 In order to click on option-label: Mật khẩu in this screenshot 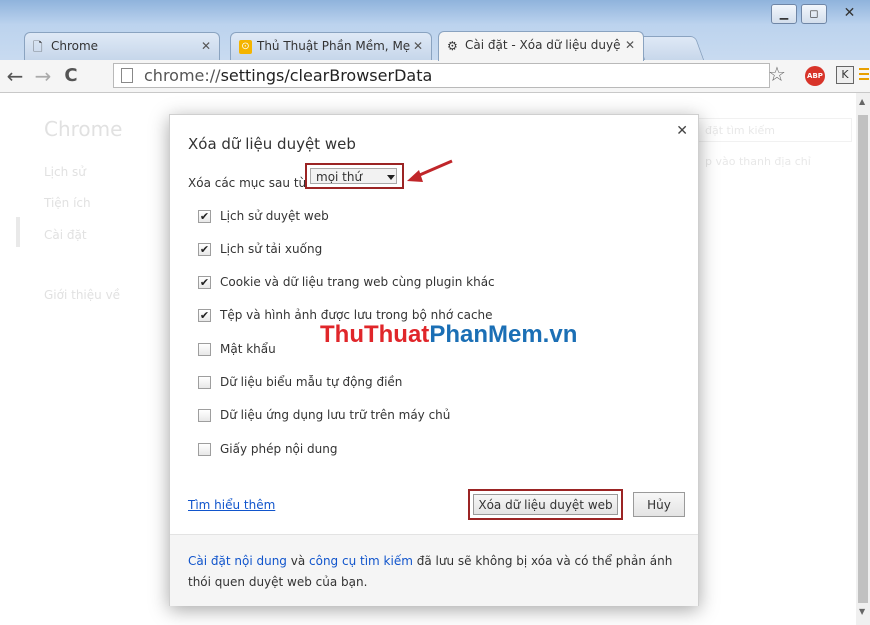, I will do `click(248, 349)`.